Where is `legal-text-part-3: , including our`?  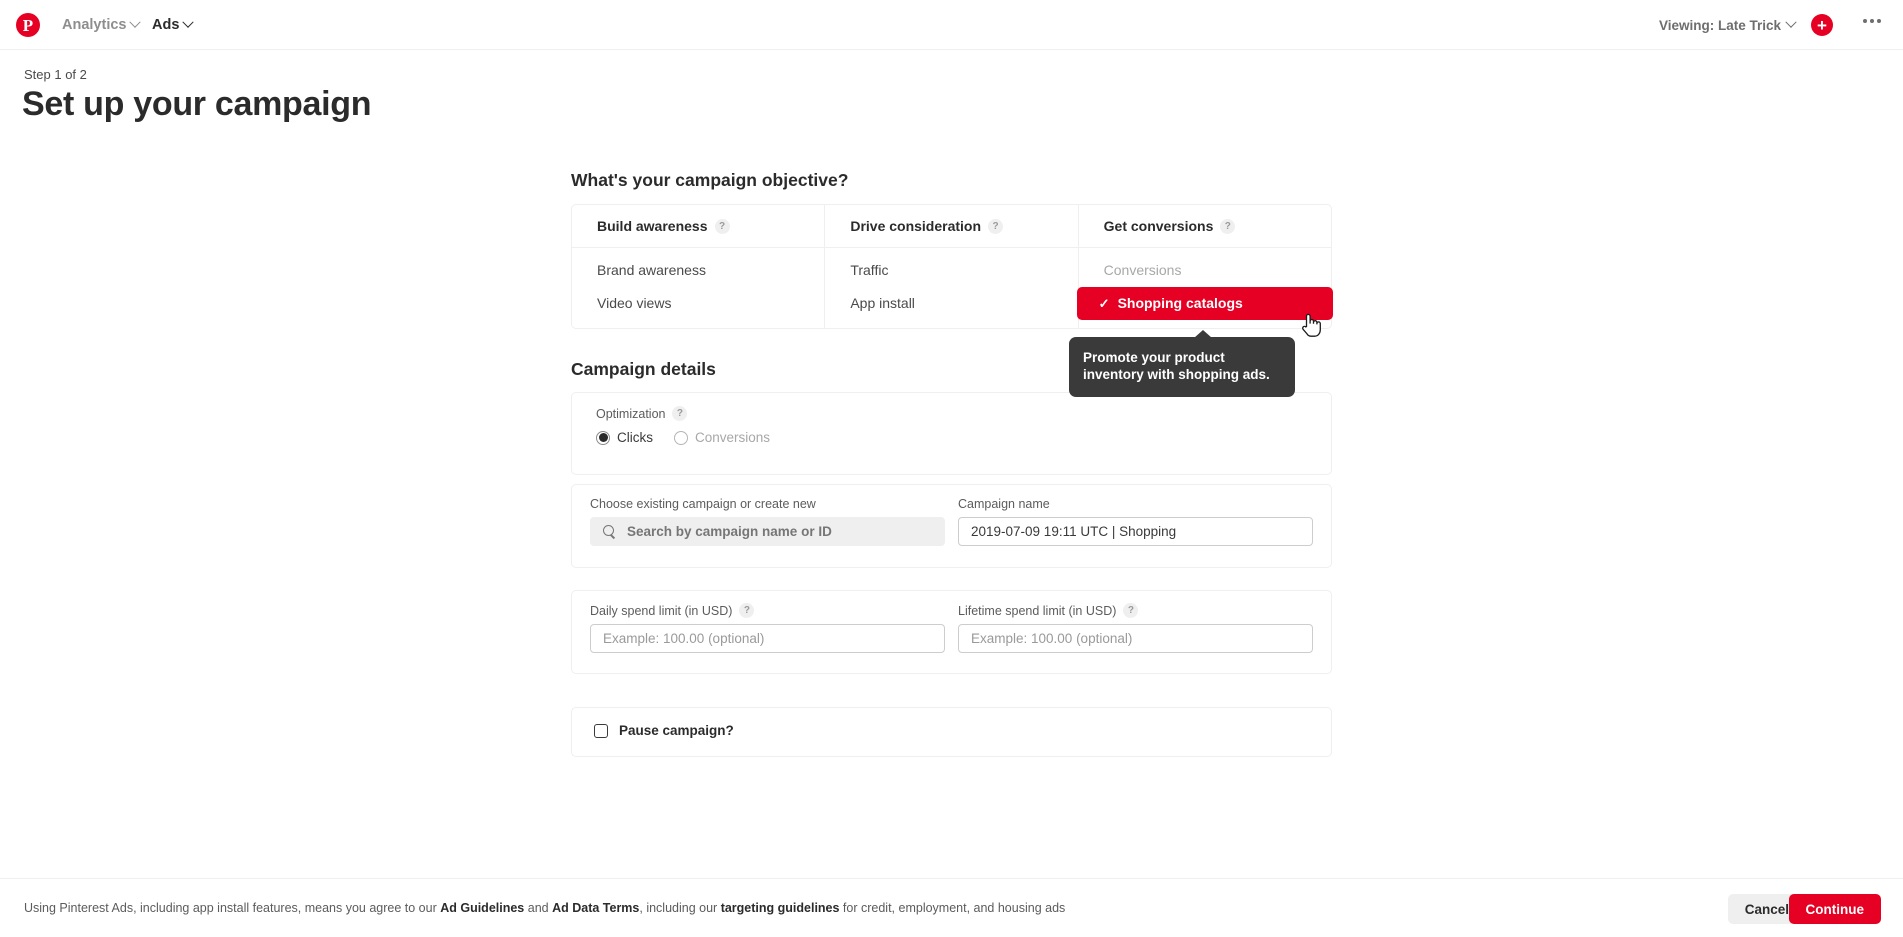
legal-text-part-3: , including our is located at coordinates (680, 908).